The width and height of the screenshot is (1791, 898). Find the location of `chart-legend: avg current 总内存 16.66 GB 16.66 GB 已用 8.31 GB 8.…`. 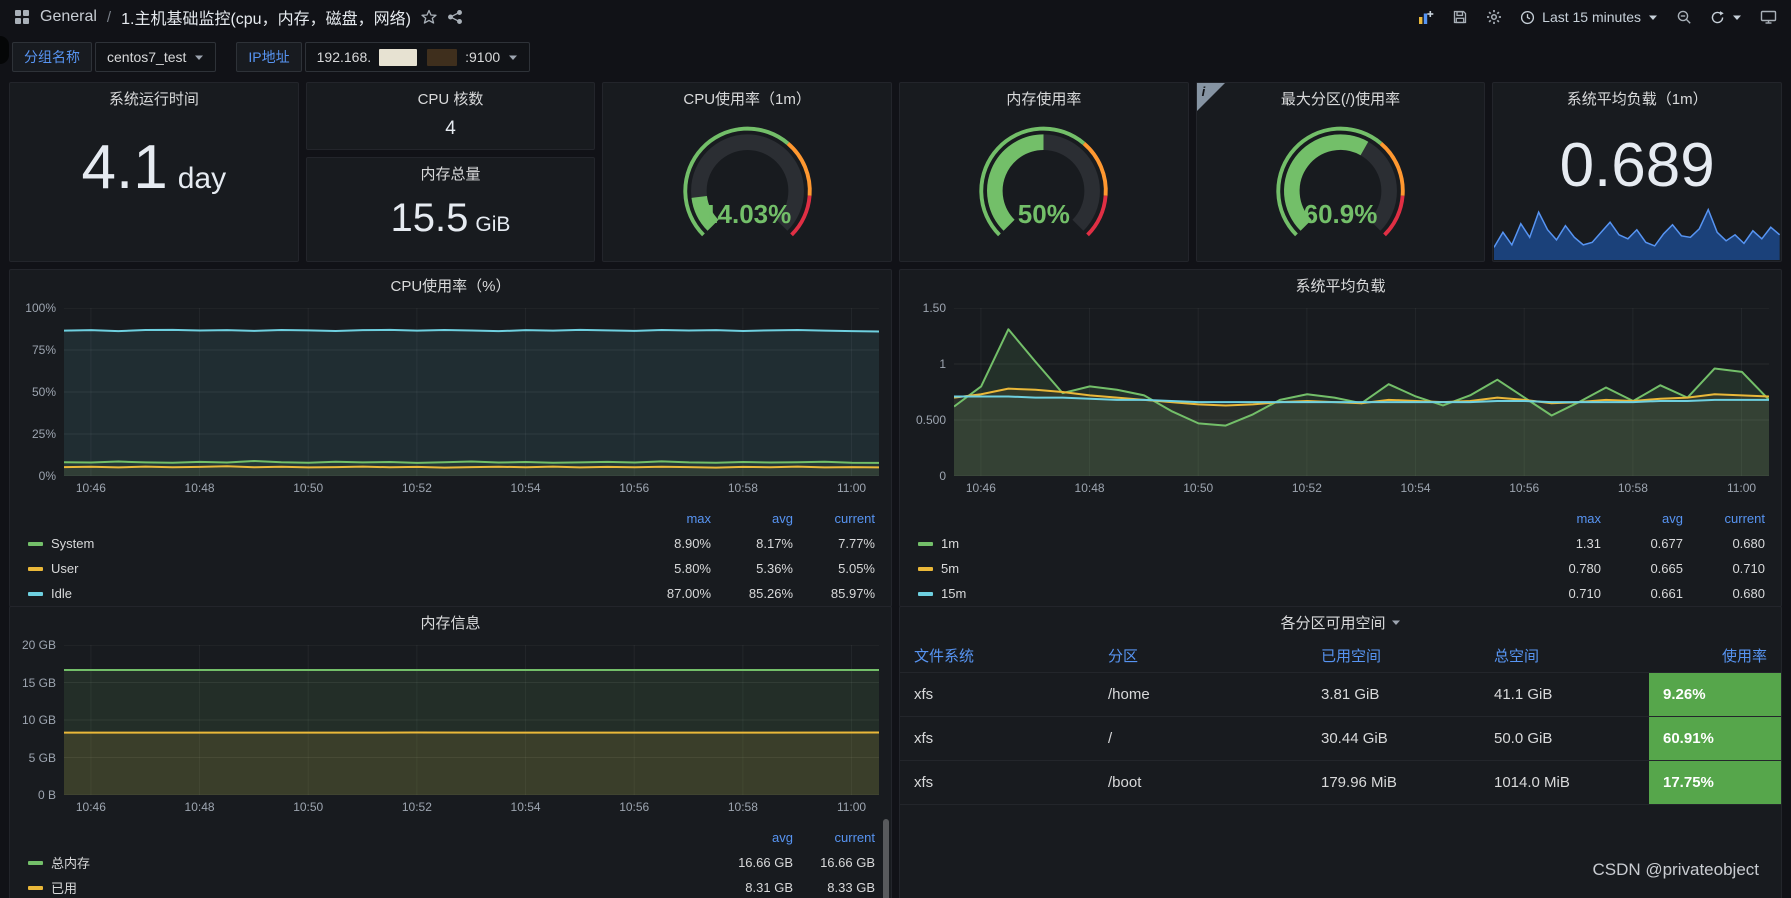

chart-legend: avg current 总内存 16.66 GB 16.66 GB 已用 8.31 GB 8.… is located at coordinates (451, 861).